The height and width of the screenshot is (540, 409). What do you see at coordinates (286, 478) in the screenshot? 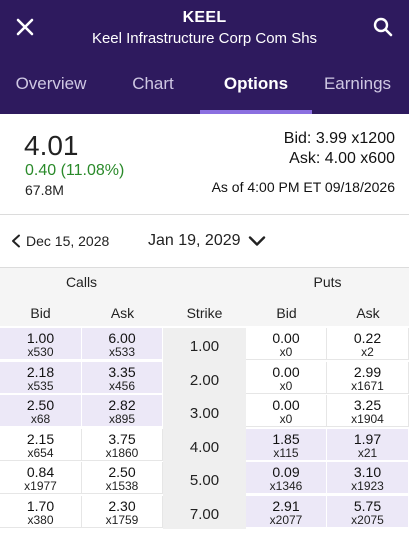
I see `put-bid-cell: 0.09 x1346` at bounding box center [286, 478].